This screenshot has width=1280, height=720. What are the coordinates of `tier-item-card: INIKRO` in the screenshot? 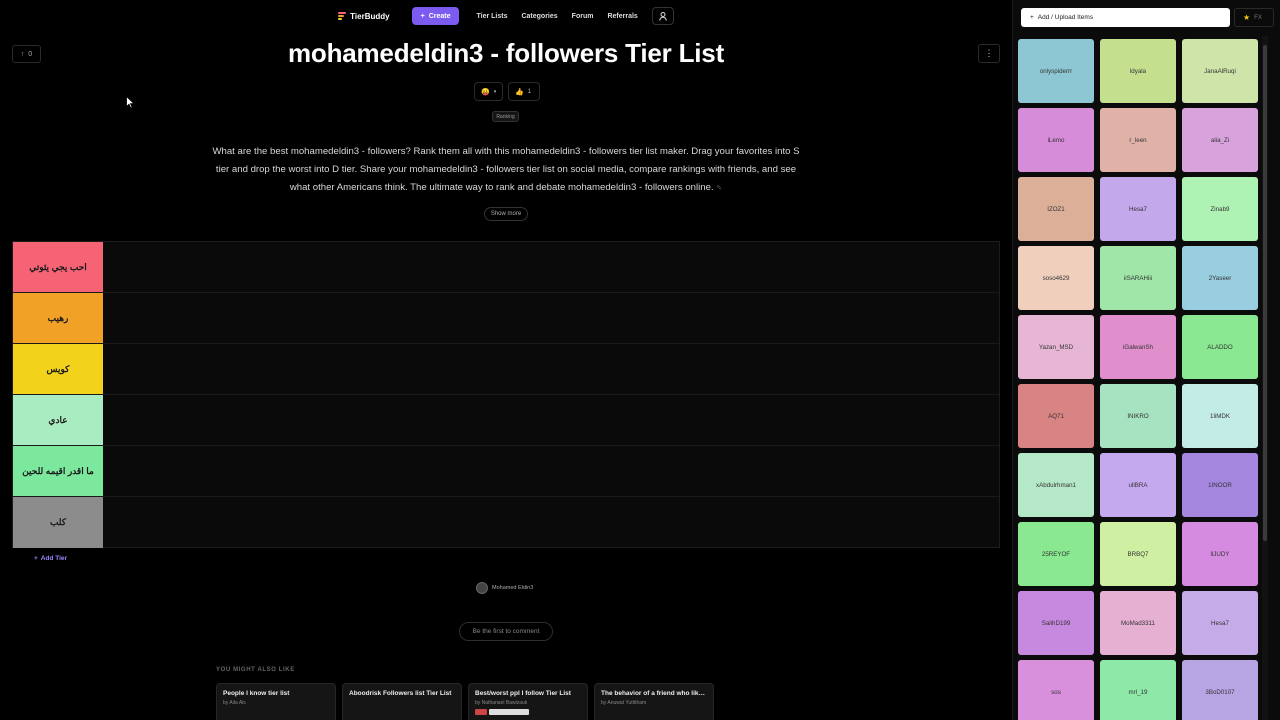 It's located at (1138, 416).